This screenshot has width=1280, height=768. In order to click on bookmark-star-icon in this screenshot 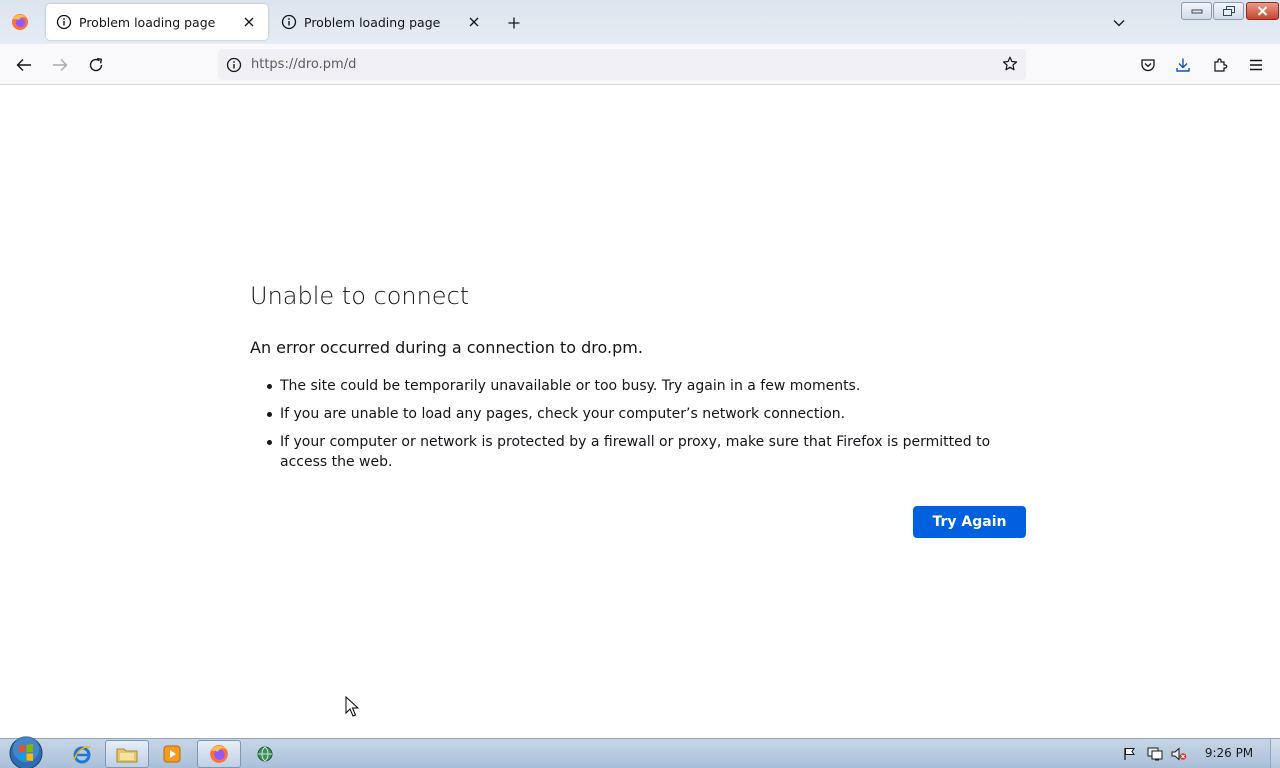, I will do `click(1010, 64)`.